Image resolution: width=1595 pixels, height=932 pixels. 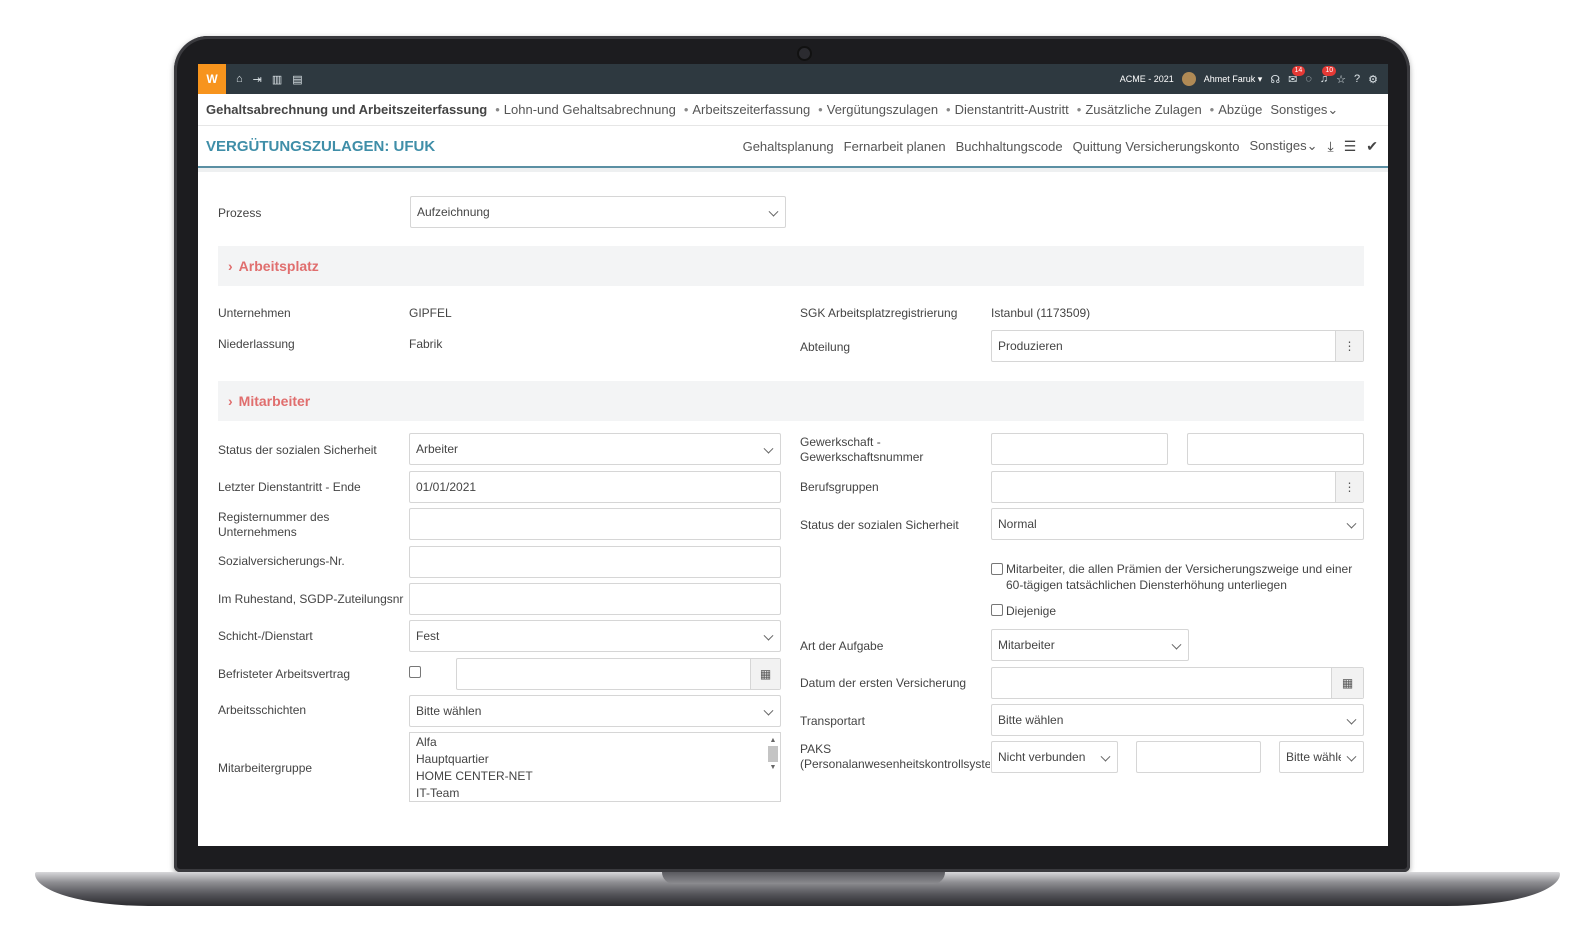 What do you see at coordinates (595, 487) in the screenshot?
I see `letzter-input: 01/01/2021` at bounding box center [595, 487].